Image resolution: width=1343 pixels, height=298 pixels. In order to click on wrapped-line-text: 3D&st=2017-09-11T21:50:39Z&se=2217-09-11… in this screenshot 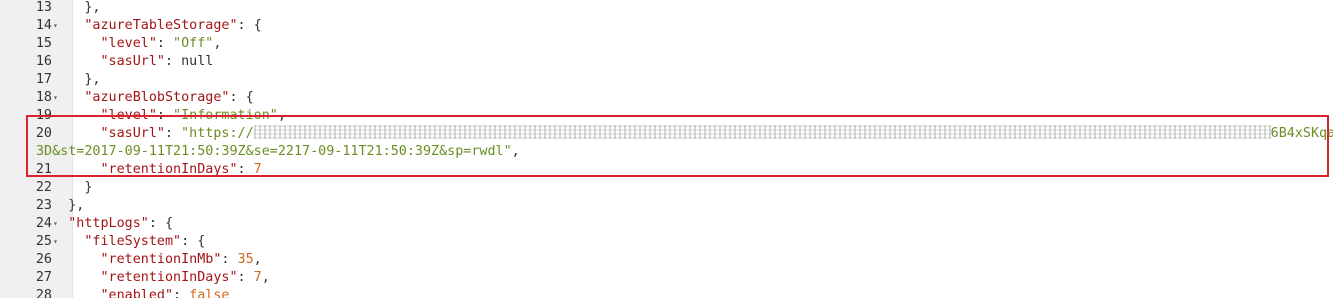, I will do `click(278, 152)`.